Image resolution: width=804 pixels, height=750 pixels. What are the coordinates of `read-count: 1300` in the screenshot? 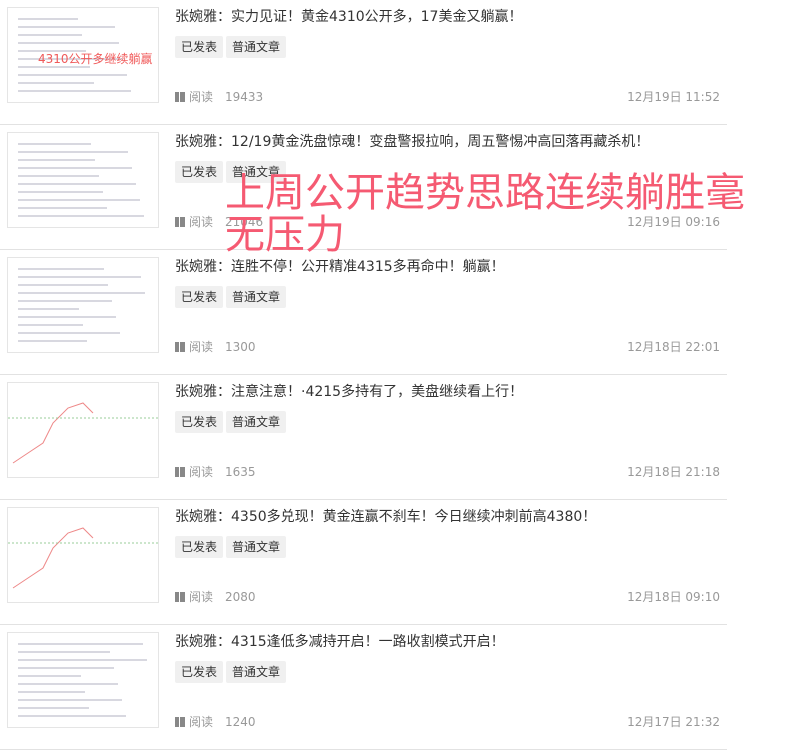 It's located at (240, 346).